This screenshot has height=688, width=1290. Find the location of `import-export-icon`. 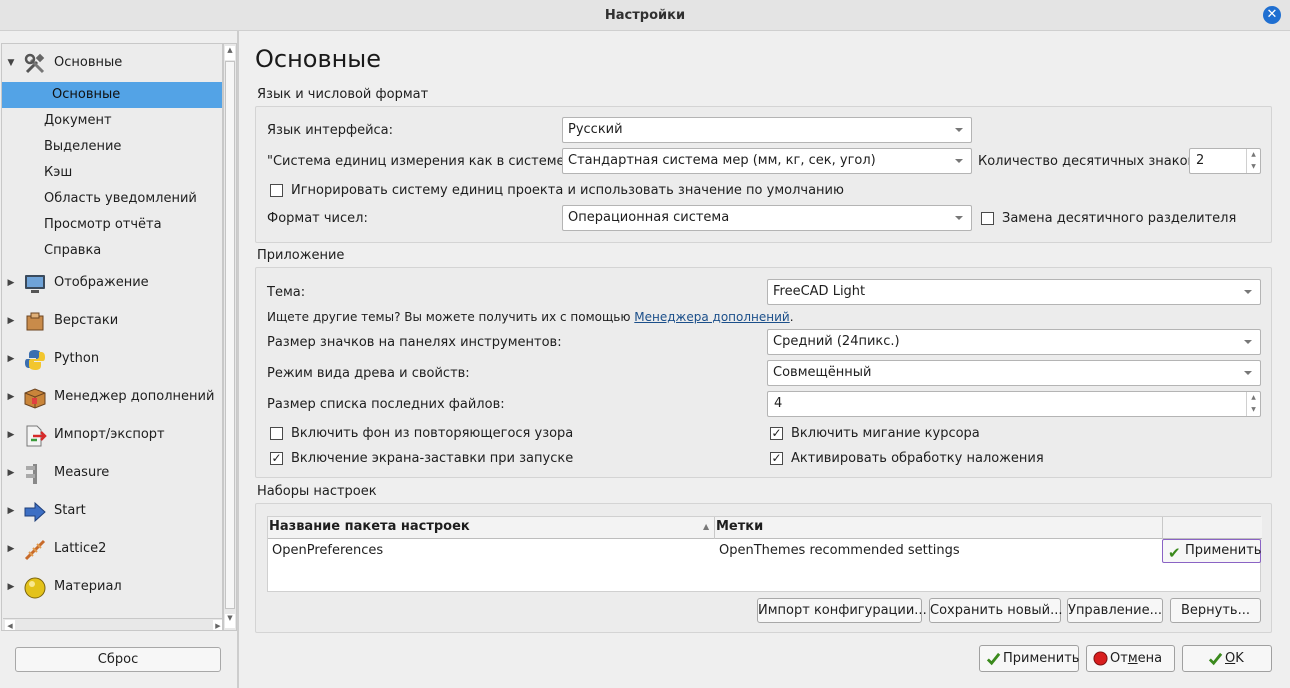

import-export-icon is located at coordinates (36, 436).